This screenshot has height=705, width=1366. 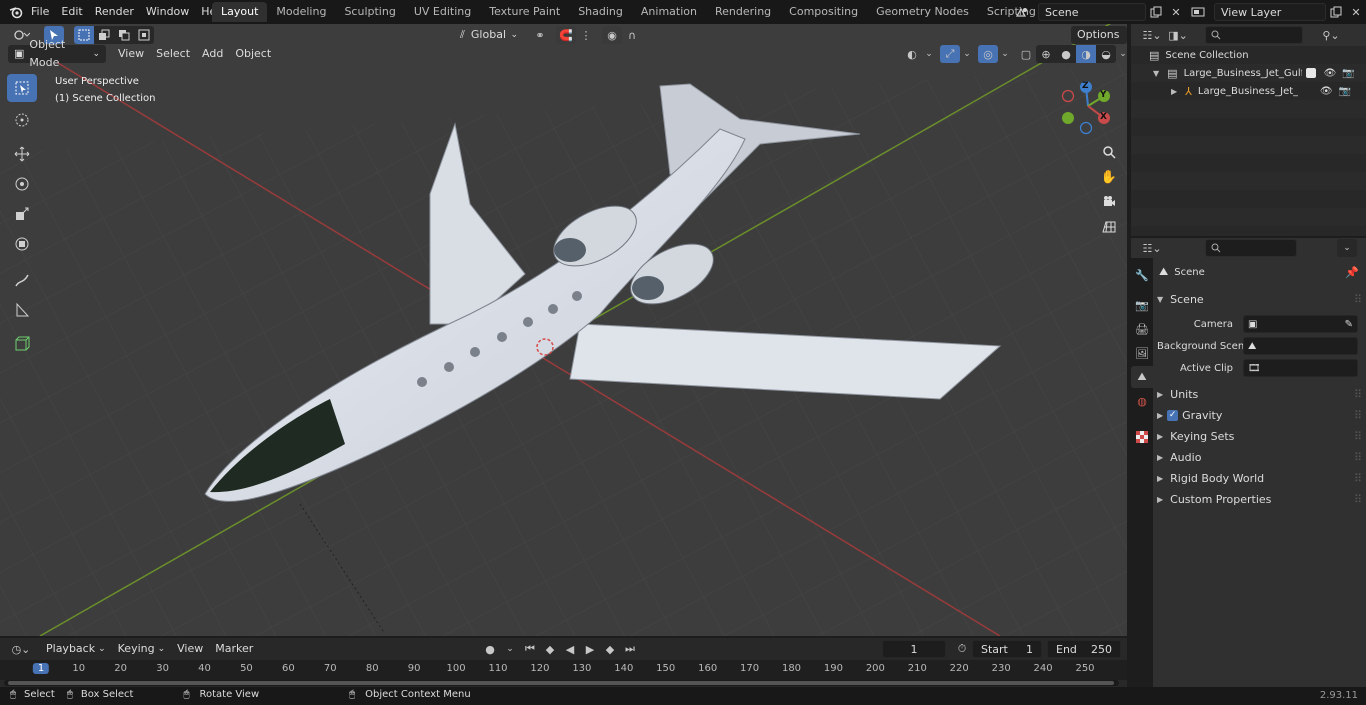 I want to click on camera-field: ▣ ✎, so click(x=1300, y=324).